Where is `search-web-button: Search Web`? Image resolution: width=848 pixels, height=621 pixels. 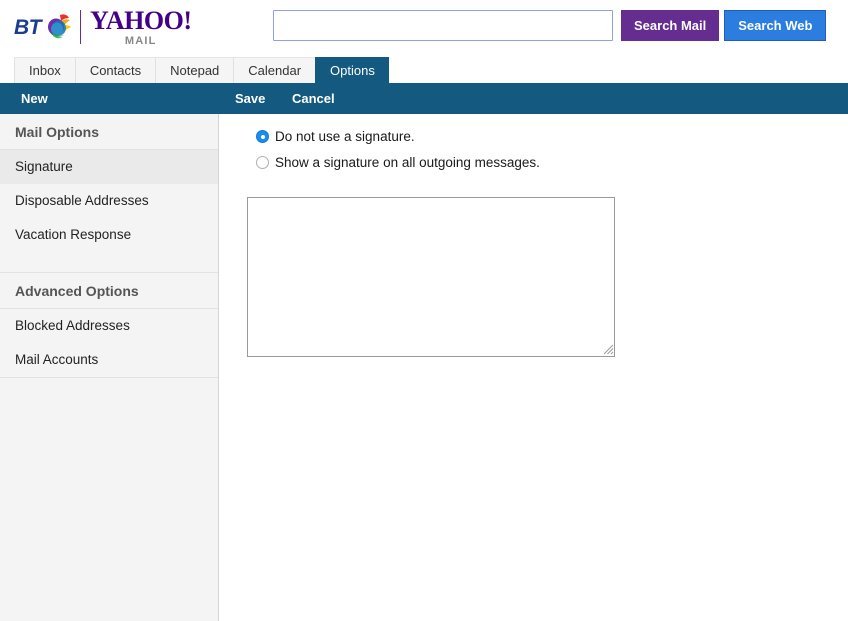 search-web-button: Search Web is located at coordinates (775, 25).